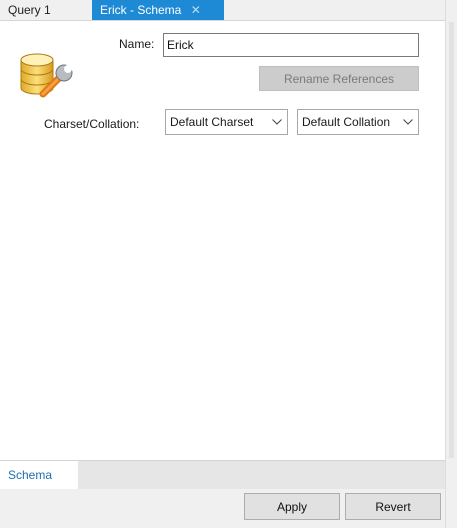 This screenshot has height=528, width=457. I want to click on action-button-bar: Apply Revert, so click(222, 508).